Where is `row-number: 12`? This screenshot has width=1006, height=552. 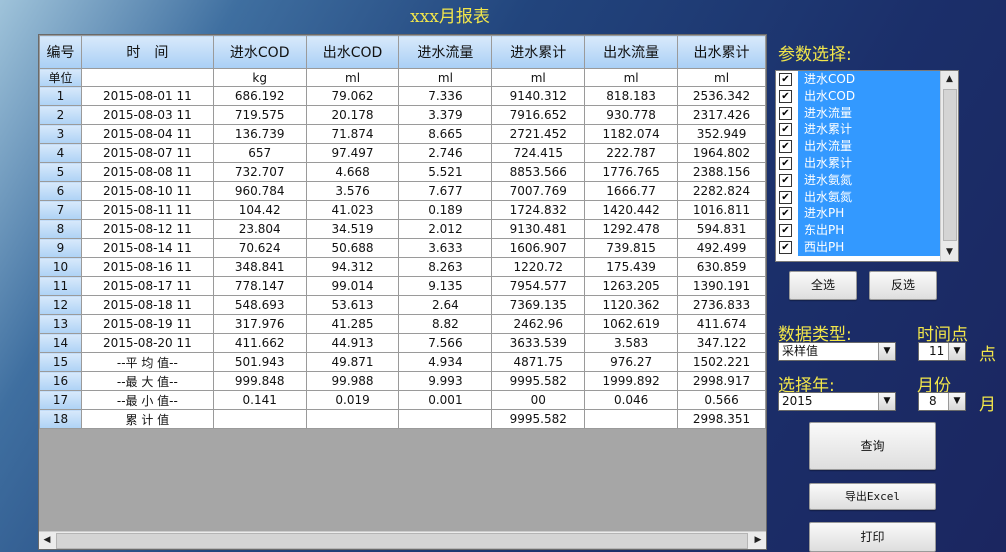
row-number: 12 is located at coordinates (60, 305).